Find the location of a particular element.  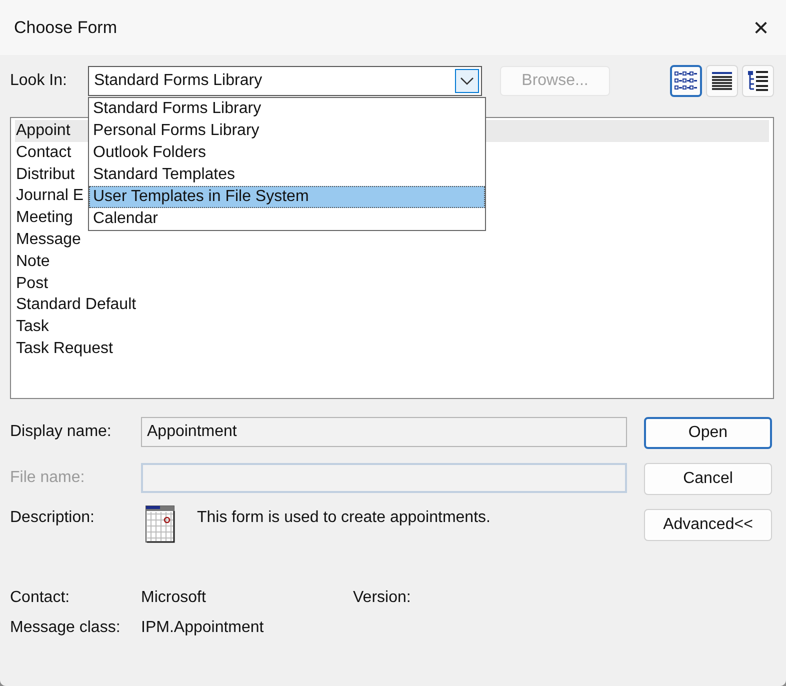

contact-label: Contact: is located at coordinates (40, 598).